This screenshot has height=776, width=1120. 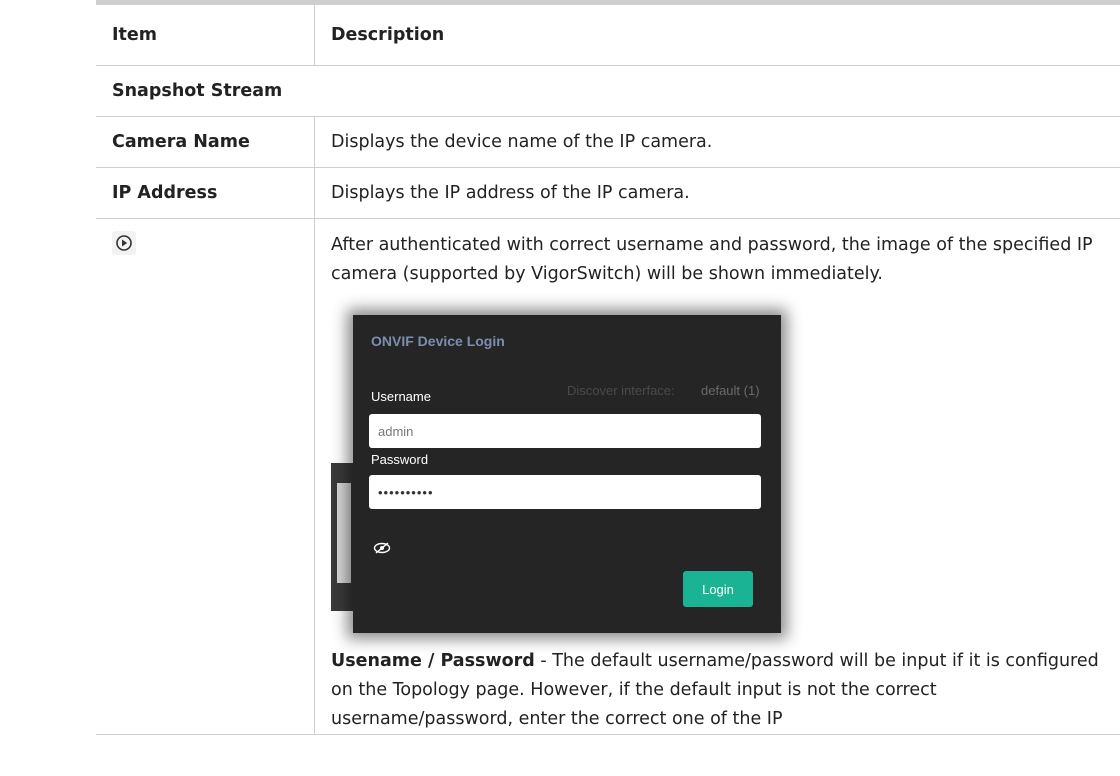 What do you see at coordinates (433, 661) in the screenshot?
I see `credentials-note-bold: Usename / Password` at bounding box center [433, 661].